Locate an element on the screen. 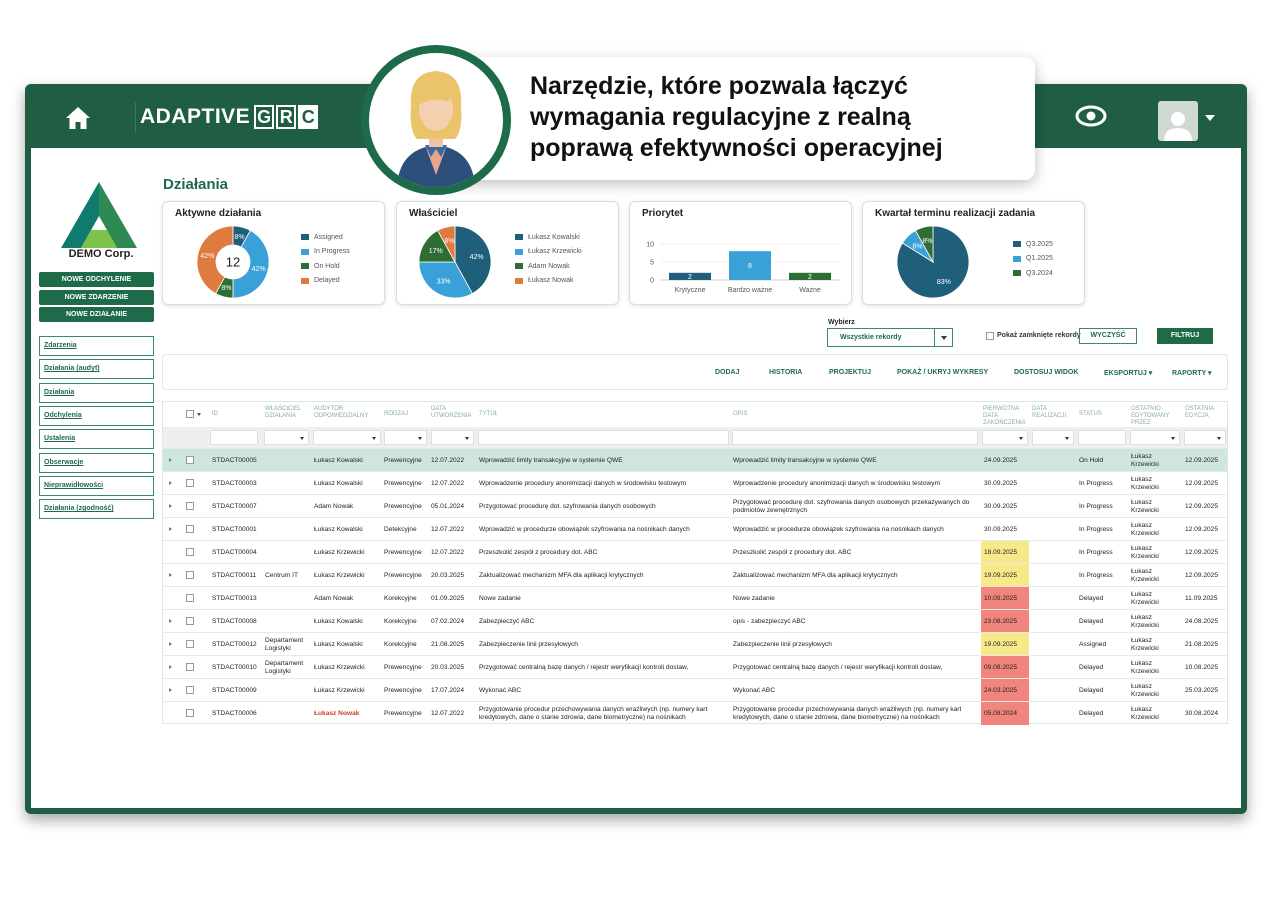  column-header: OPIS is located at coordinates (740, 414).